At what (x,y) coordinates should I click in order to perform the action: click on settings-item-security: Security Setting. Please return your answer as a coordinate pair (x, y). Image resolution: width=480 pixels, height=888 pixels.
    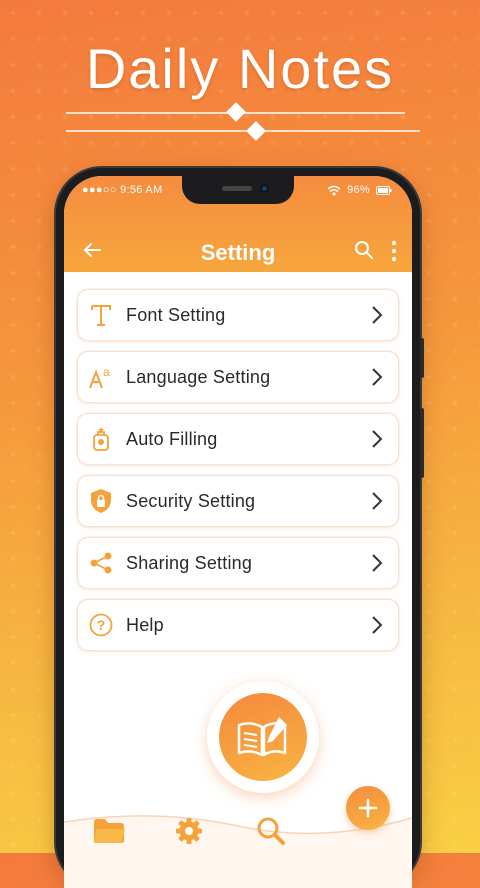
    Looking at the image, I should click on (238, 501).